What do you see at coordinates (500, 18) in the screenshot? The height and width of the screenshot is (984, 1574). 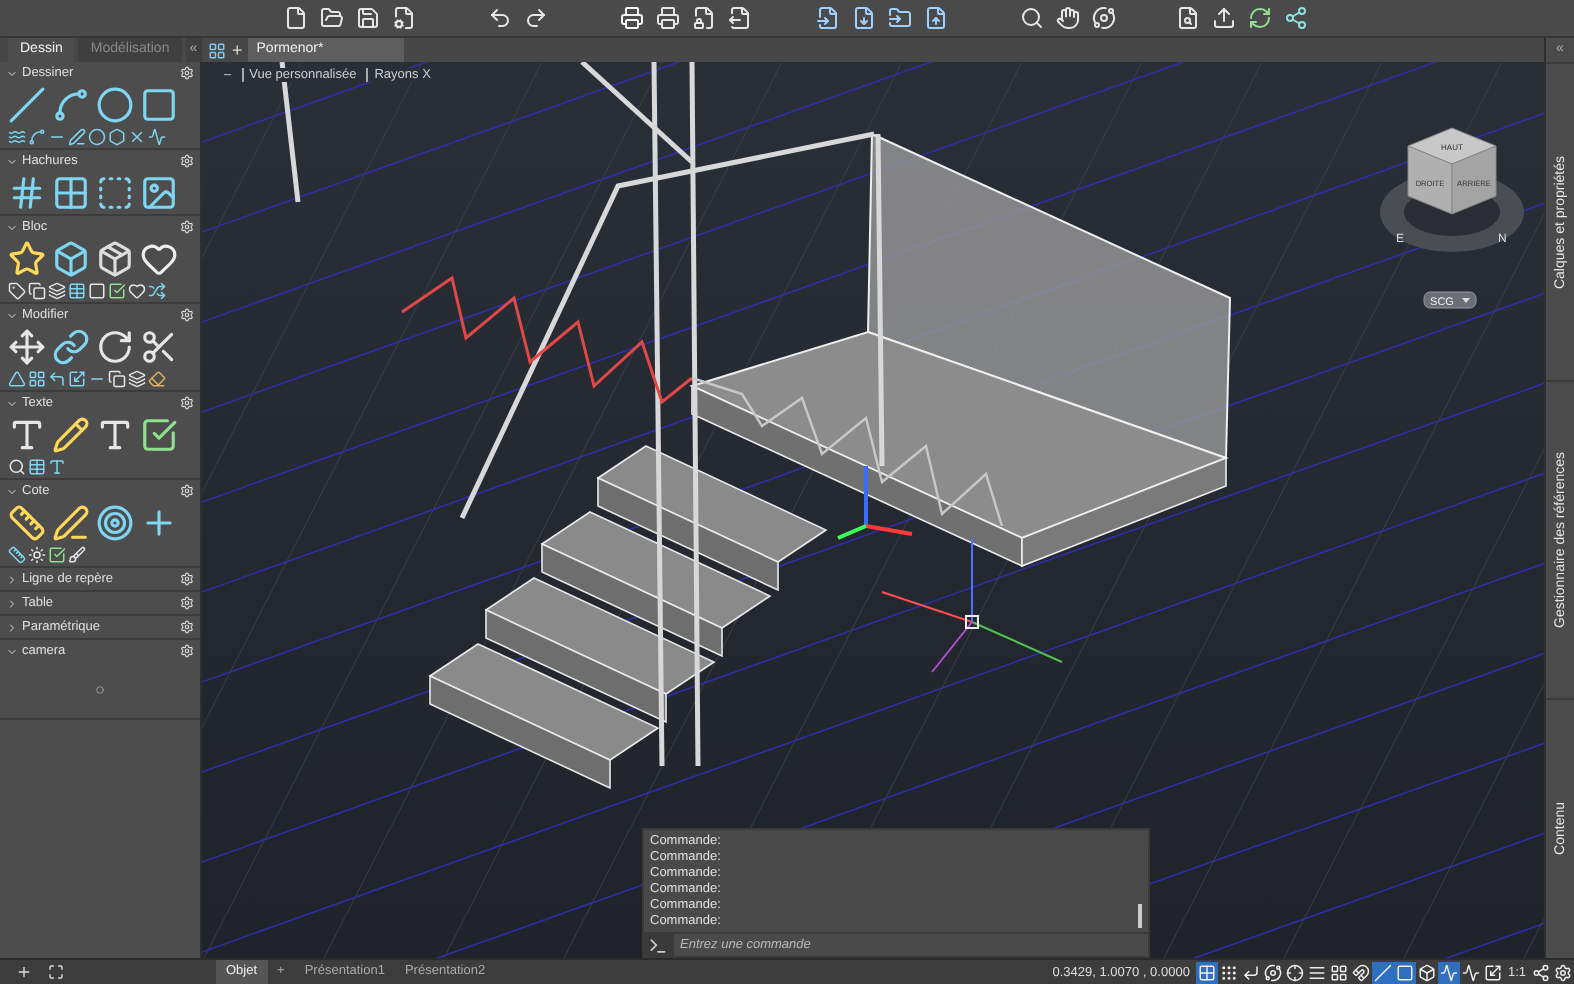 I see `undo-icon` at bounding box center [500, 18].